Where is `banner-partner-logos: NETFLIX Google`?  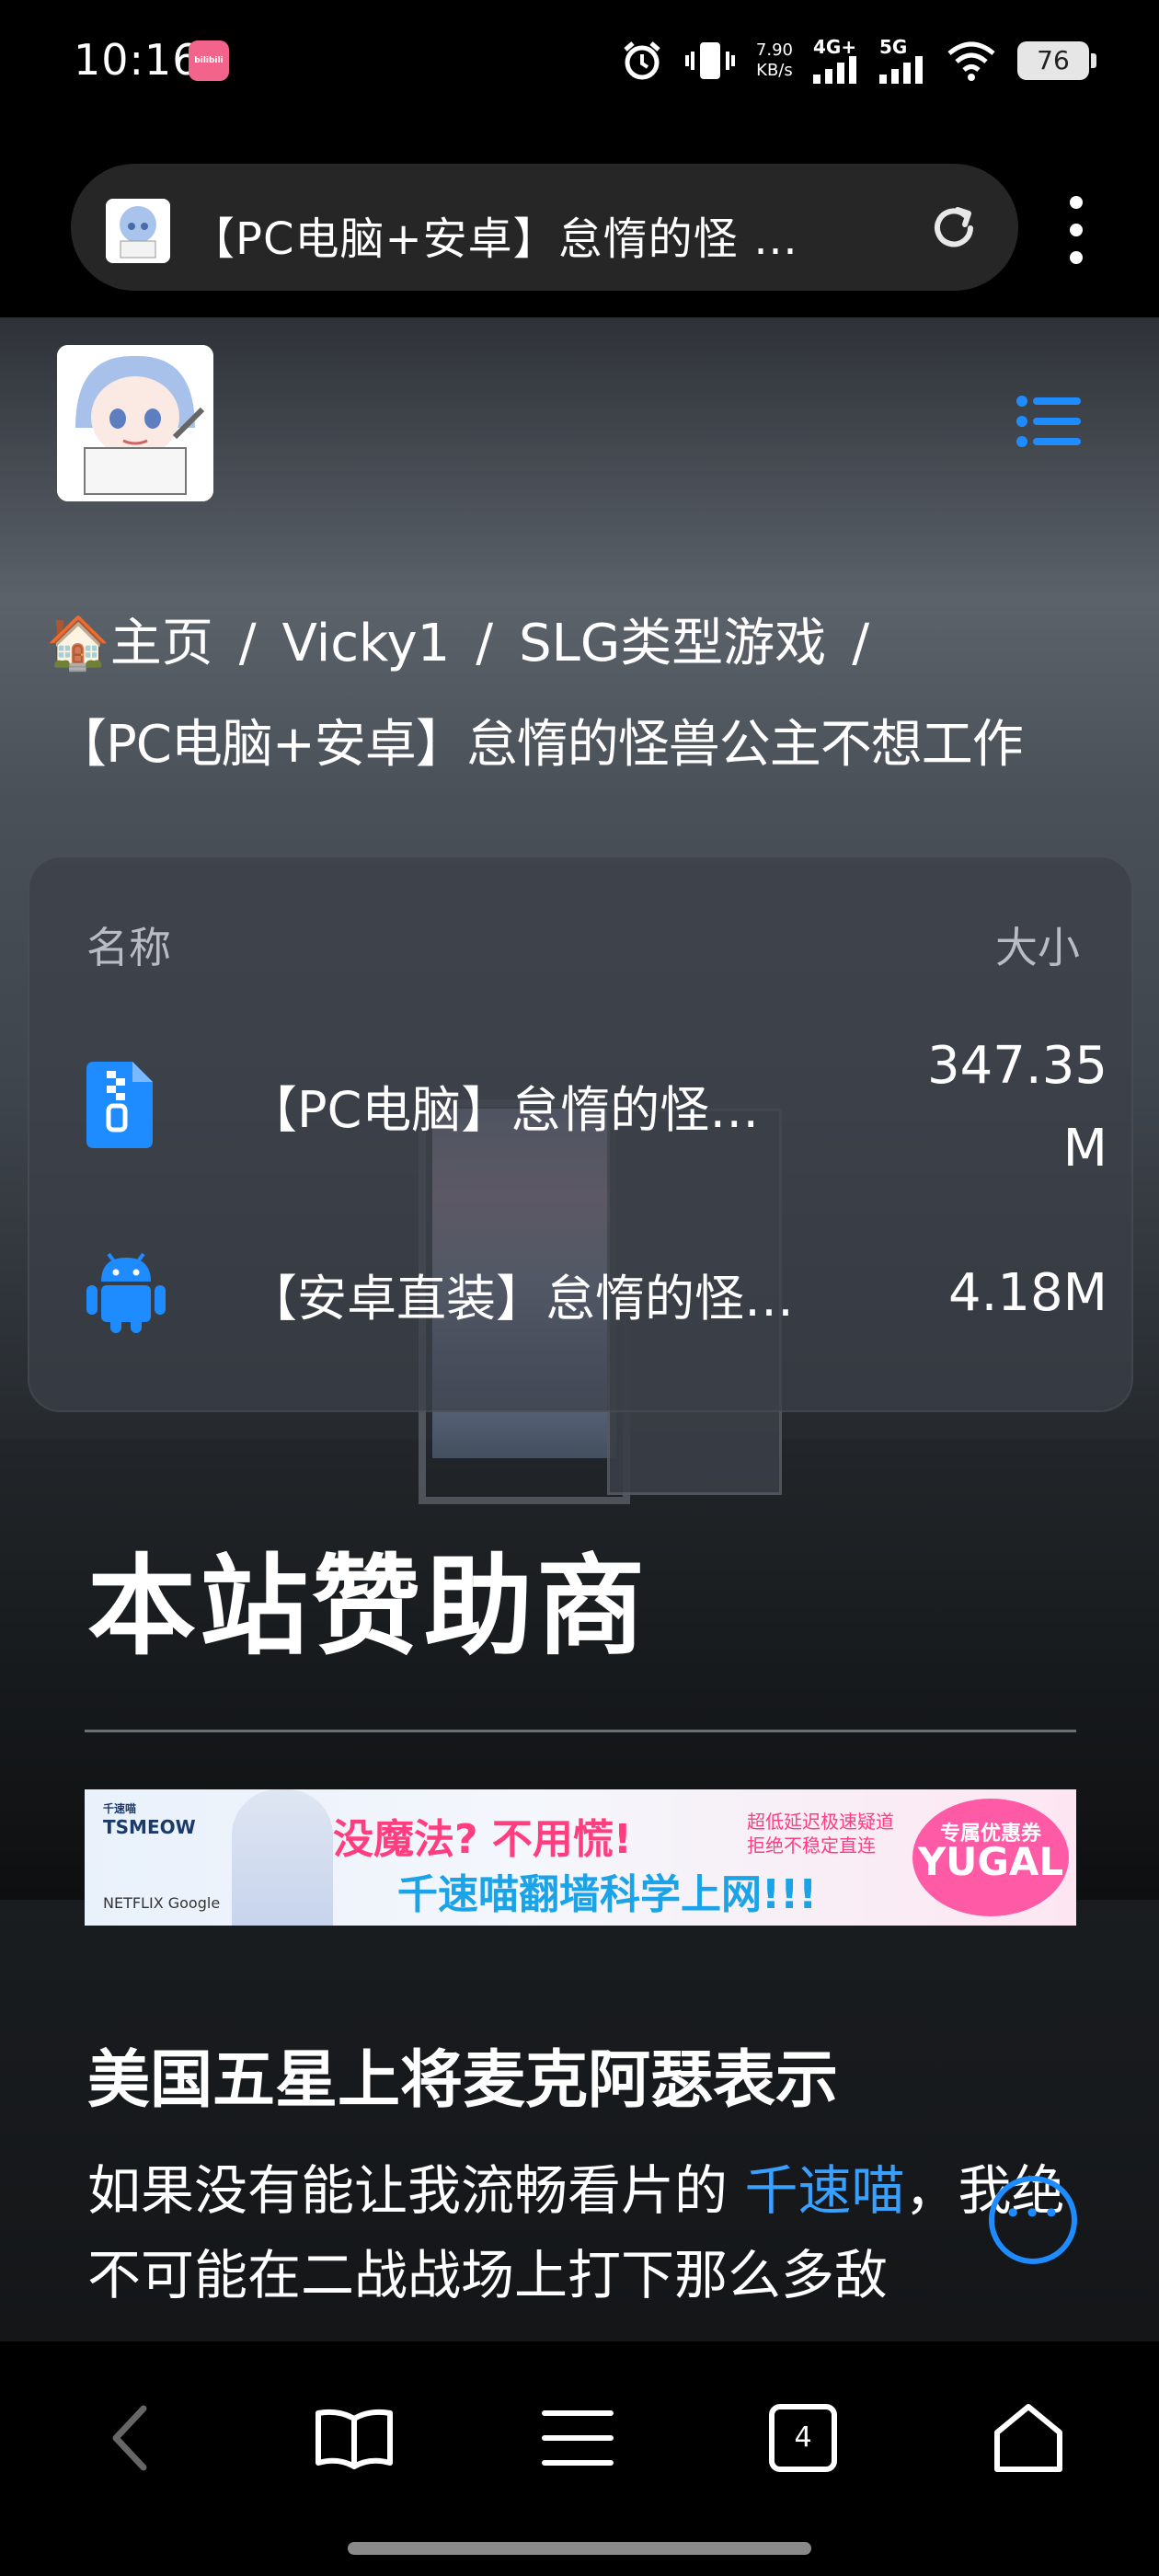
banner-partner-logos: NETFLIX Google is located at coordinates (162, 1903).